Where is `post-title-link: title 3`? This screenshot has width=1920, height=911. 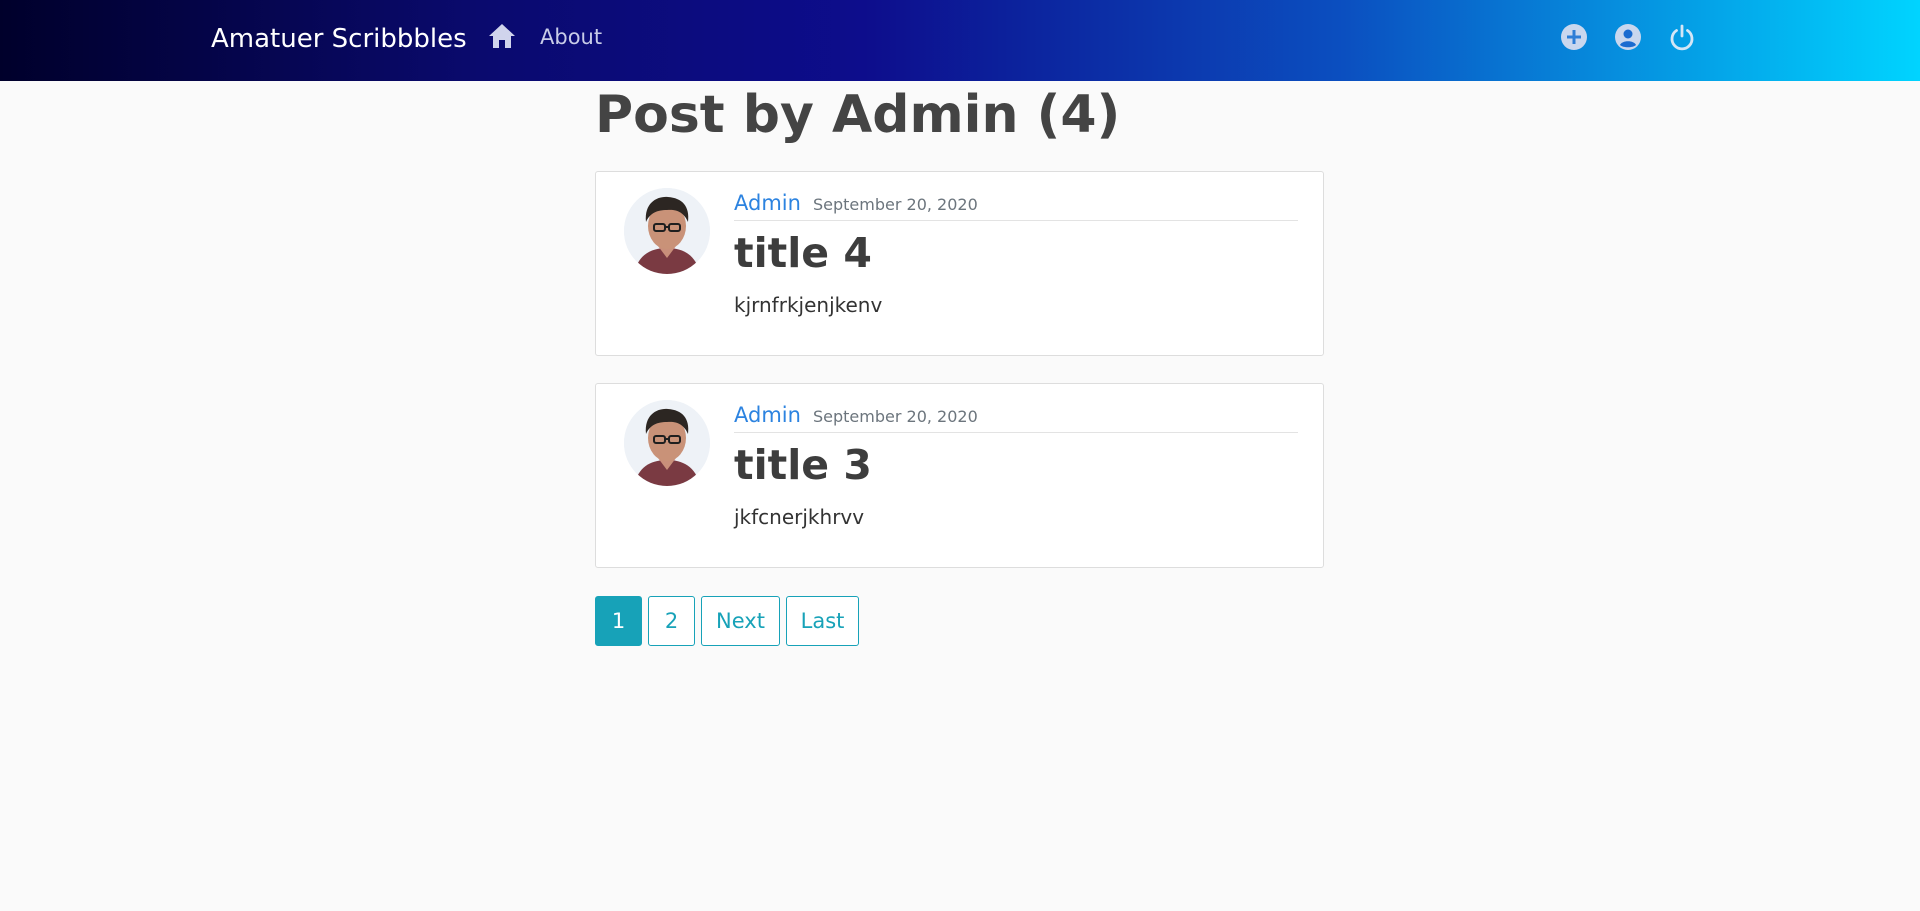
post-title-link: title 3 is located at coordinates (803, 465).